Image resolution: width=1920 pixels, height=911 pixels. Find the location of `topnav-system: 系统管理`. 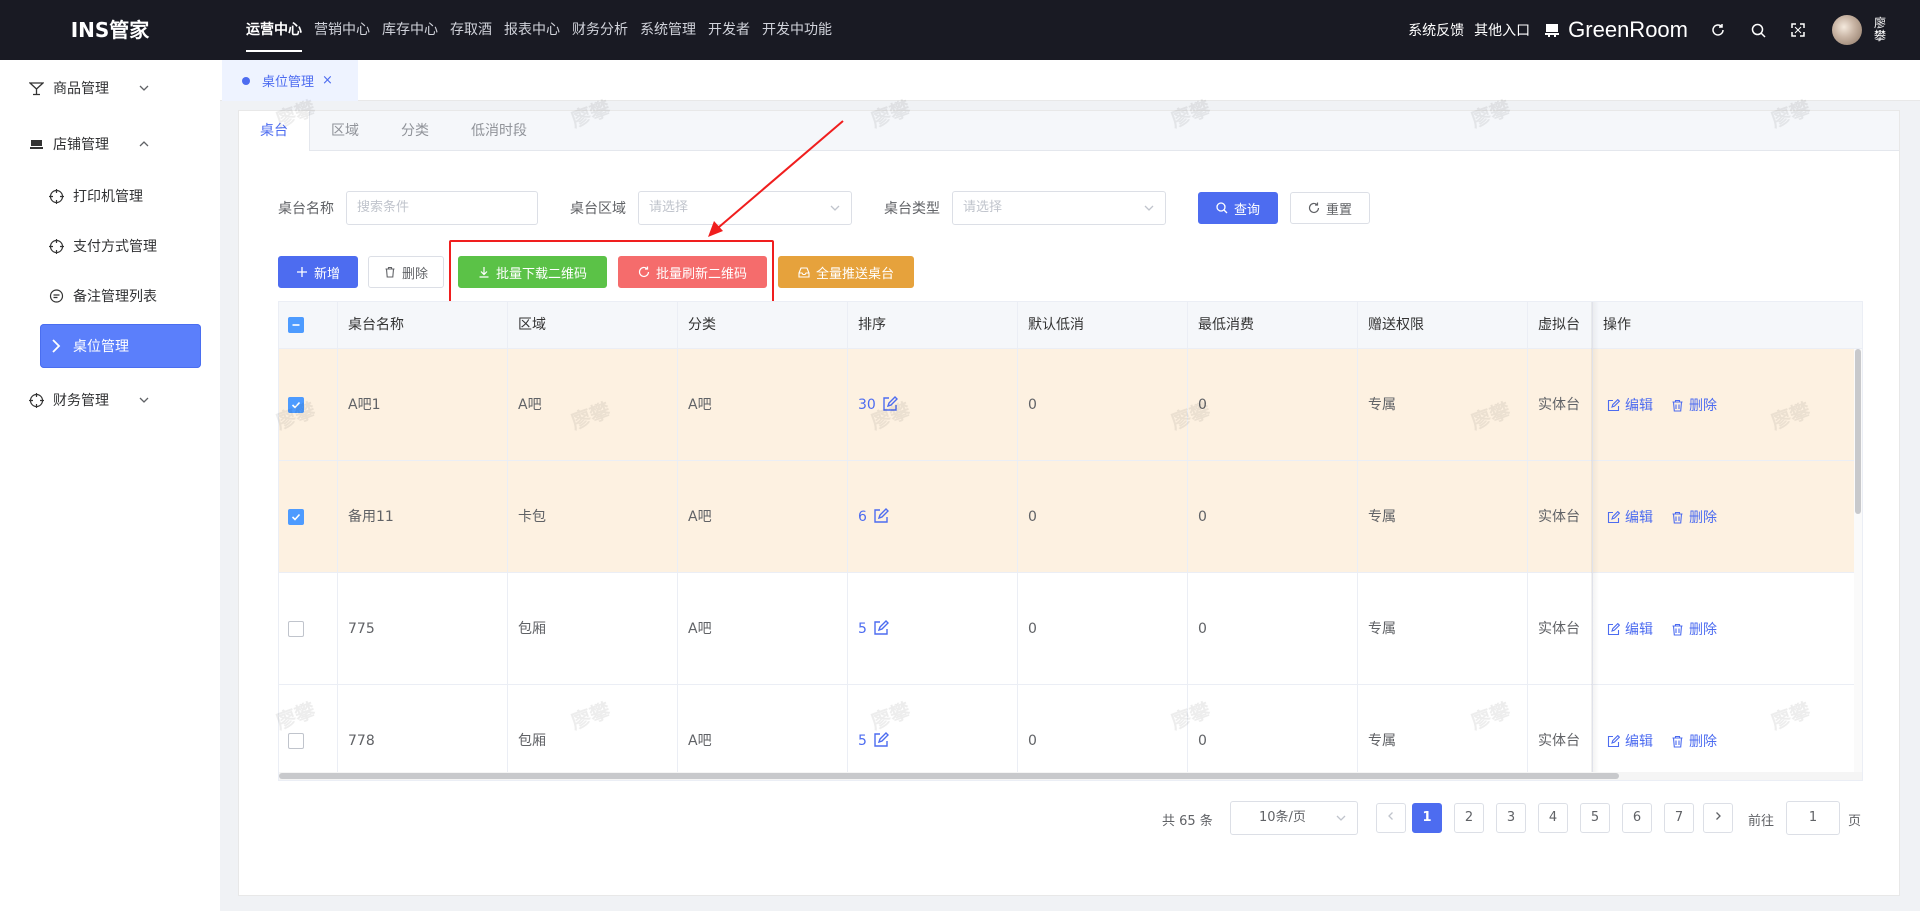

topnav-system: 系统管理 is located at coordinates (668, 30).